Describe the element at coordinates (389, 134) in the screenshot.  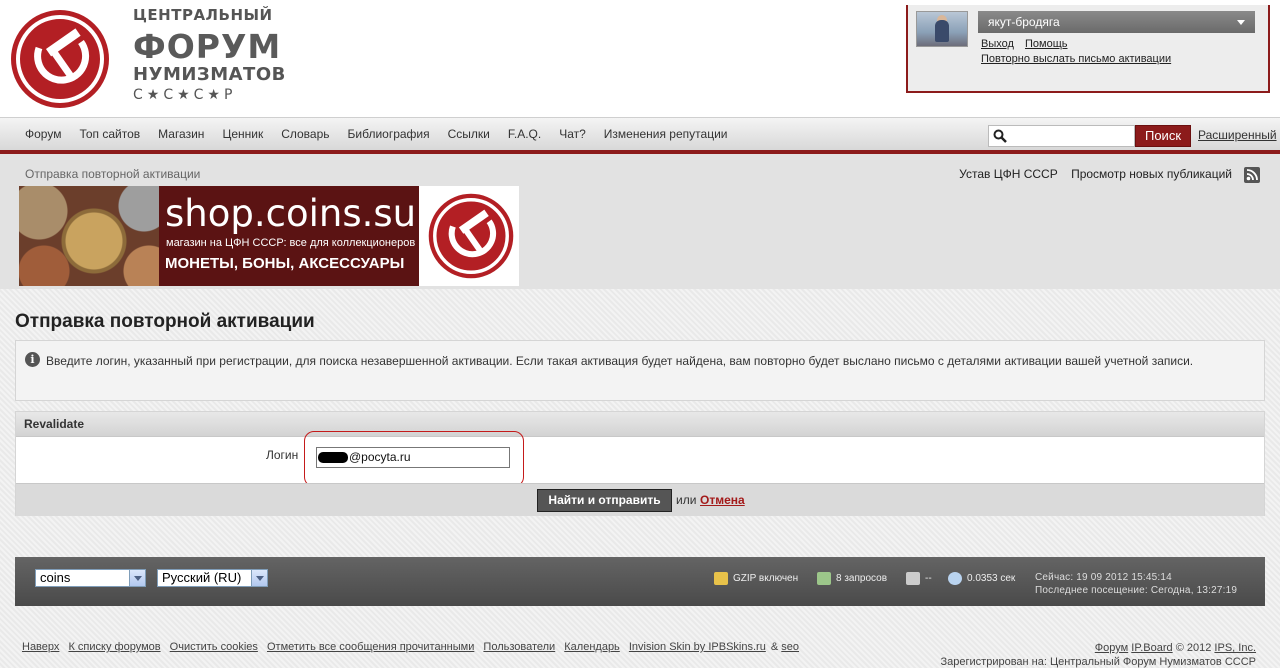
I see `nav-item-bibliography: Библиография` at that location.